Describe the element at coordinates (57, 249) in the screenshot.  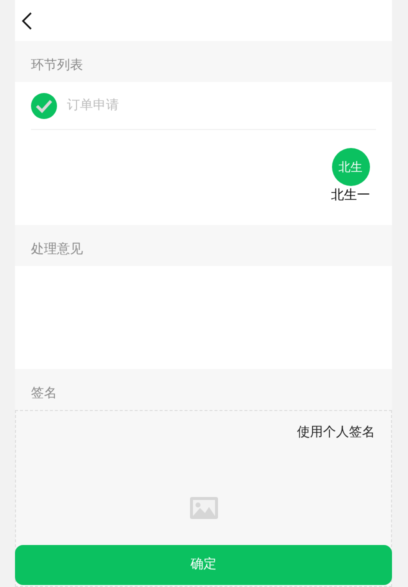
I see `section-title: 处理意见` at that location.